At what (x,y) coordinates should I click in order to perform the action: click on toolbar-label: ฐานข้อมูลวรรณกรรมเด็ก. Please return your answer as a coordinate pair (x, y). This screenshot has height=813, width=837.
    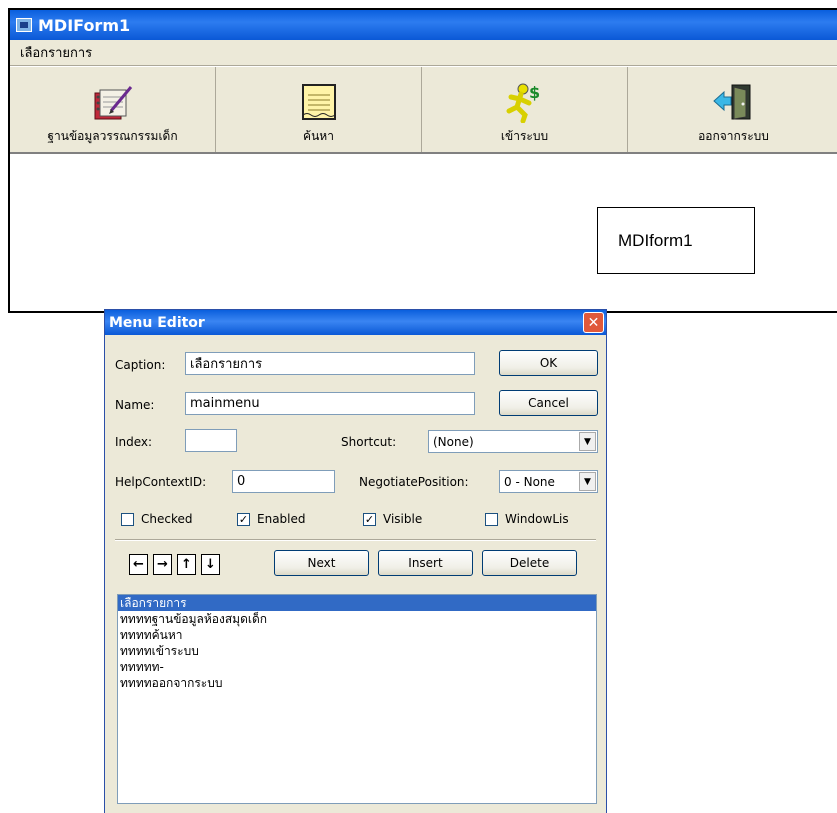
    Looking at the image, I should click on (112, 136).